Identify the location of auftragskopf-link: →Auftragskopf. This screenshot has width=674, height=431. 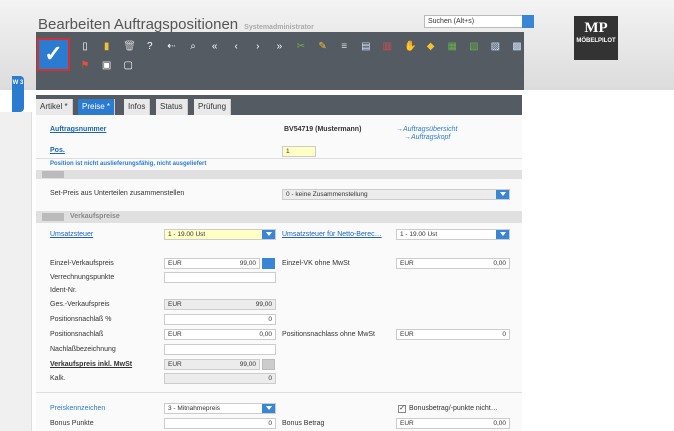
(427, 137).